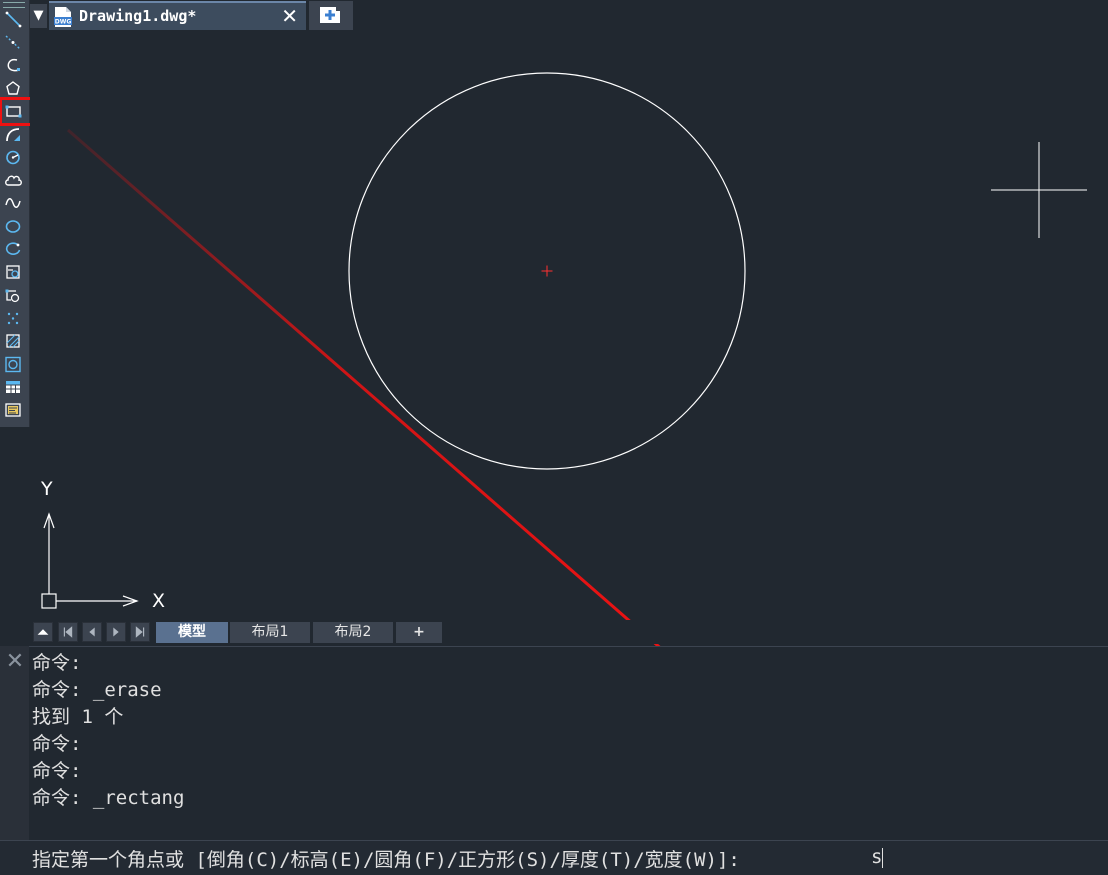  Describe the element at coordinates (270, 632) in the screenshot. I see `tab-layout1: 布局1` at that location.